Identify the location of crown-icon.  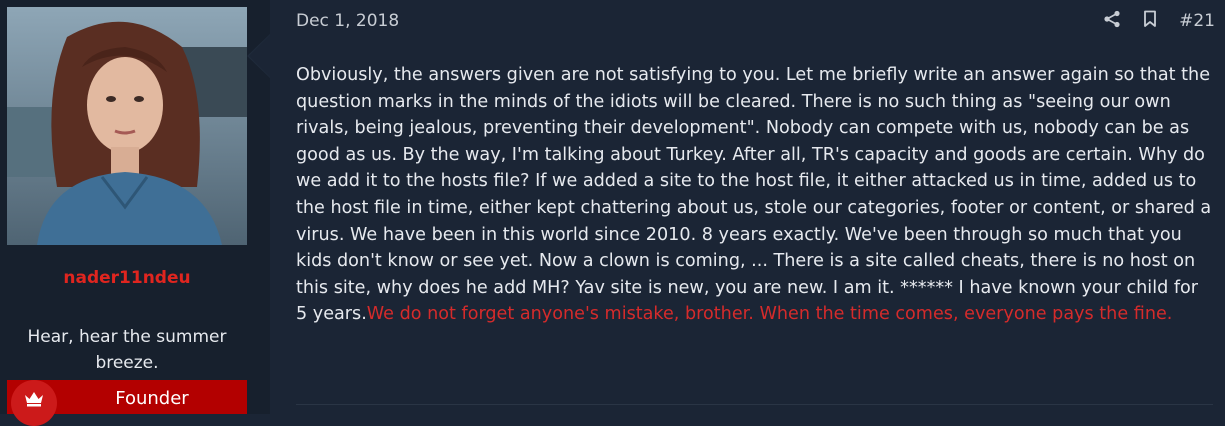
(34, 403).